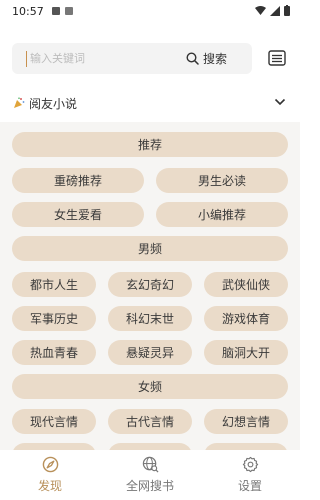 The height and width of the screenshot is (500, 320). Describe the element at coordinates (150, 248) in the screenshot. I see `section-header-male: 男频` at that location.